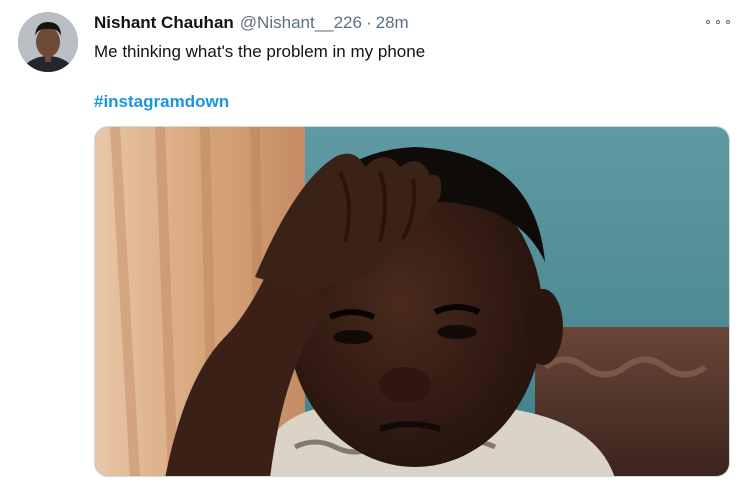 The width and height of the screenshot is (748, 483). What do you see at coordinates (48, 42) in the screenshot?
I see `avatar` at bounding box center [48, 42].